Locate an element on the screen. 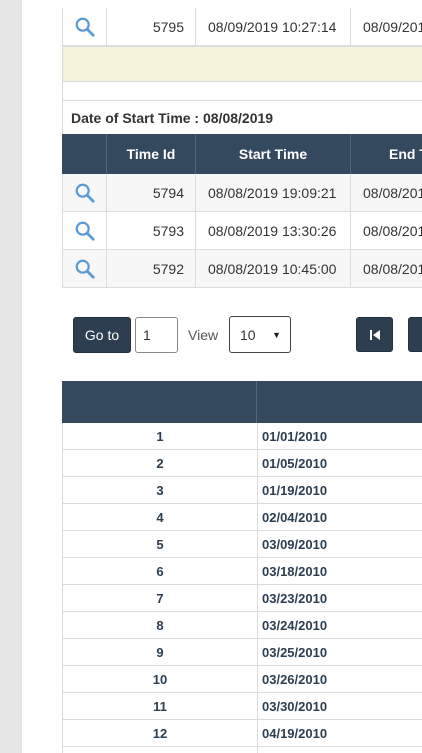 The image size is (422, 753). first-page-icon is located at coordinates (374, 334).